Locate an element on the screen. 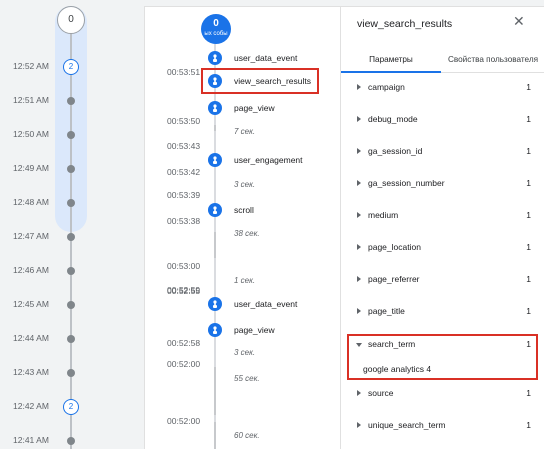  minute-row: 12:45 AM is located at coordinates (70, 305).